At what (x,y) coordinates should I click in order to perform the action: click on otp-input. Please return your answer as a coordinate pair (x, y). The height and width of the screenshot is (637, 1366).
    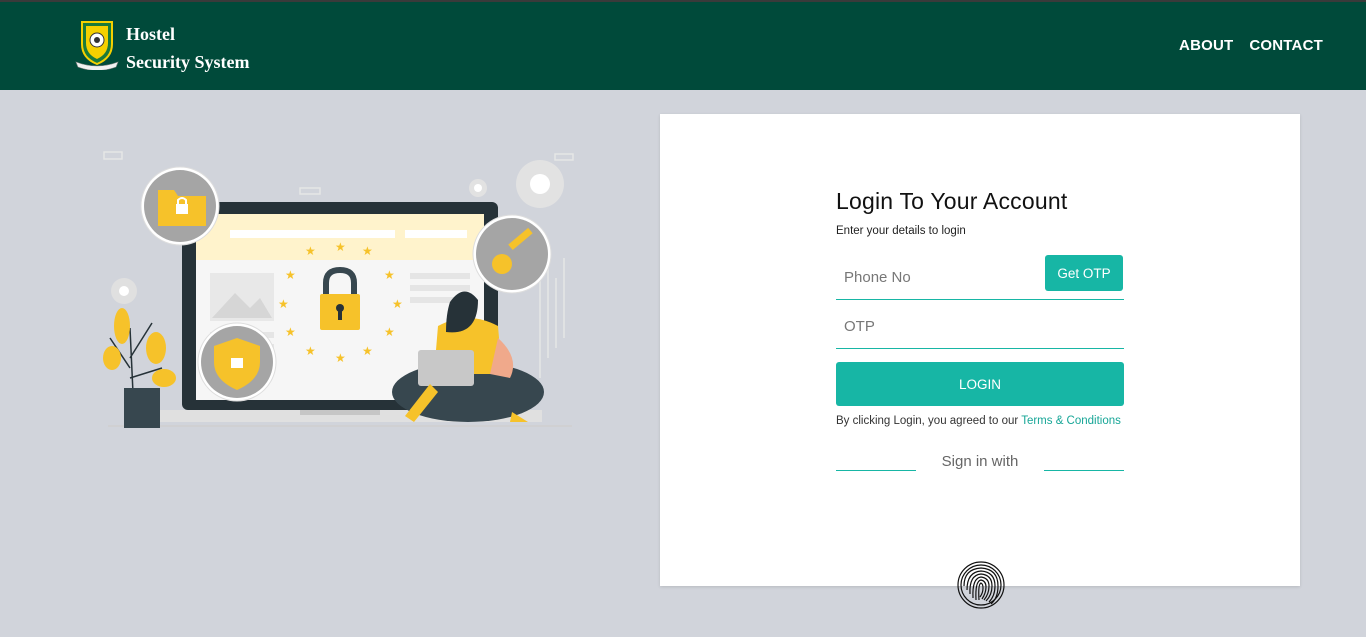
    Looking at the image, I should click on (936, 326).